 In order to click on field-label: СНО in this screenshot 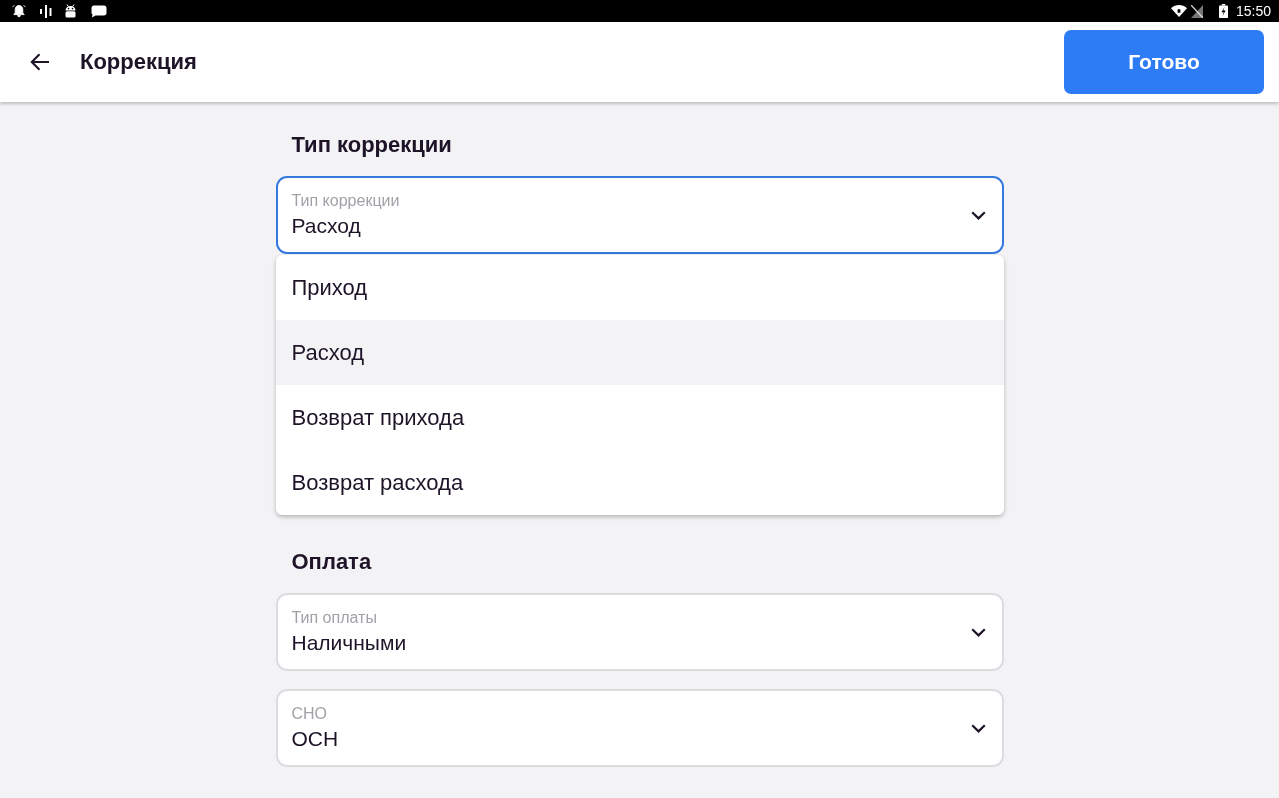, I will do `click(309, 714)`.